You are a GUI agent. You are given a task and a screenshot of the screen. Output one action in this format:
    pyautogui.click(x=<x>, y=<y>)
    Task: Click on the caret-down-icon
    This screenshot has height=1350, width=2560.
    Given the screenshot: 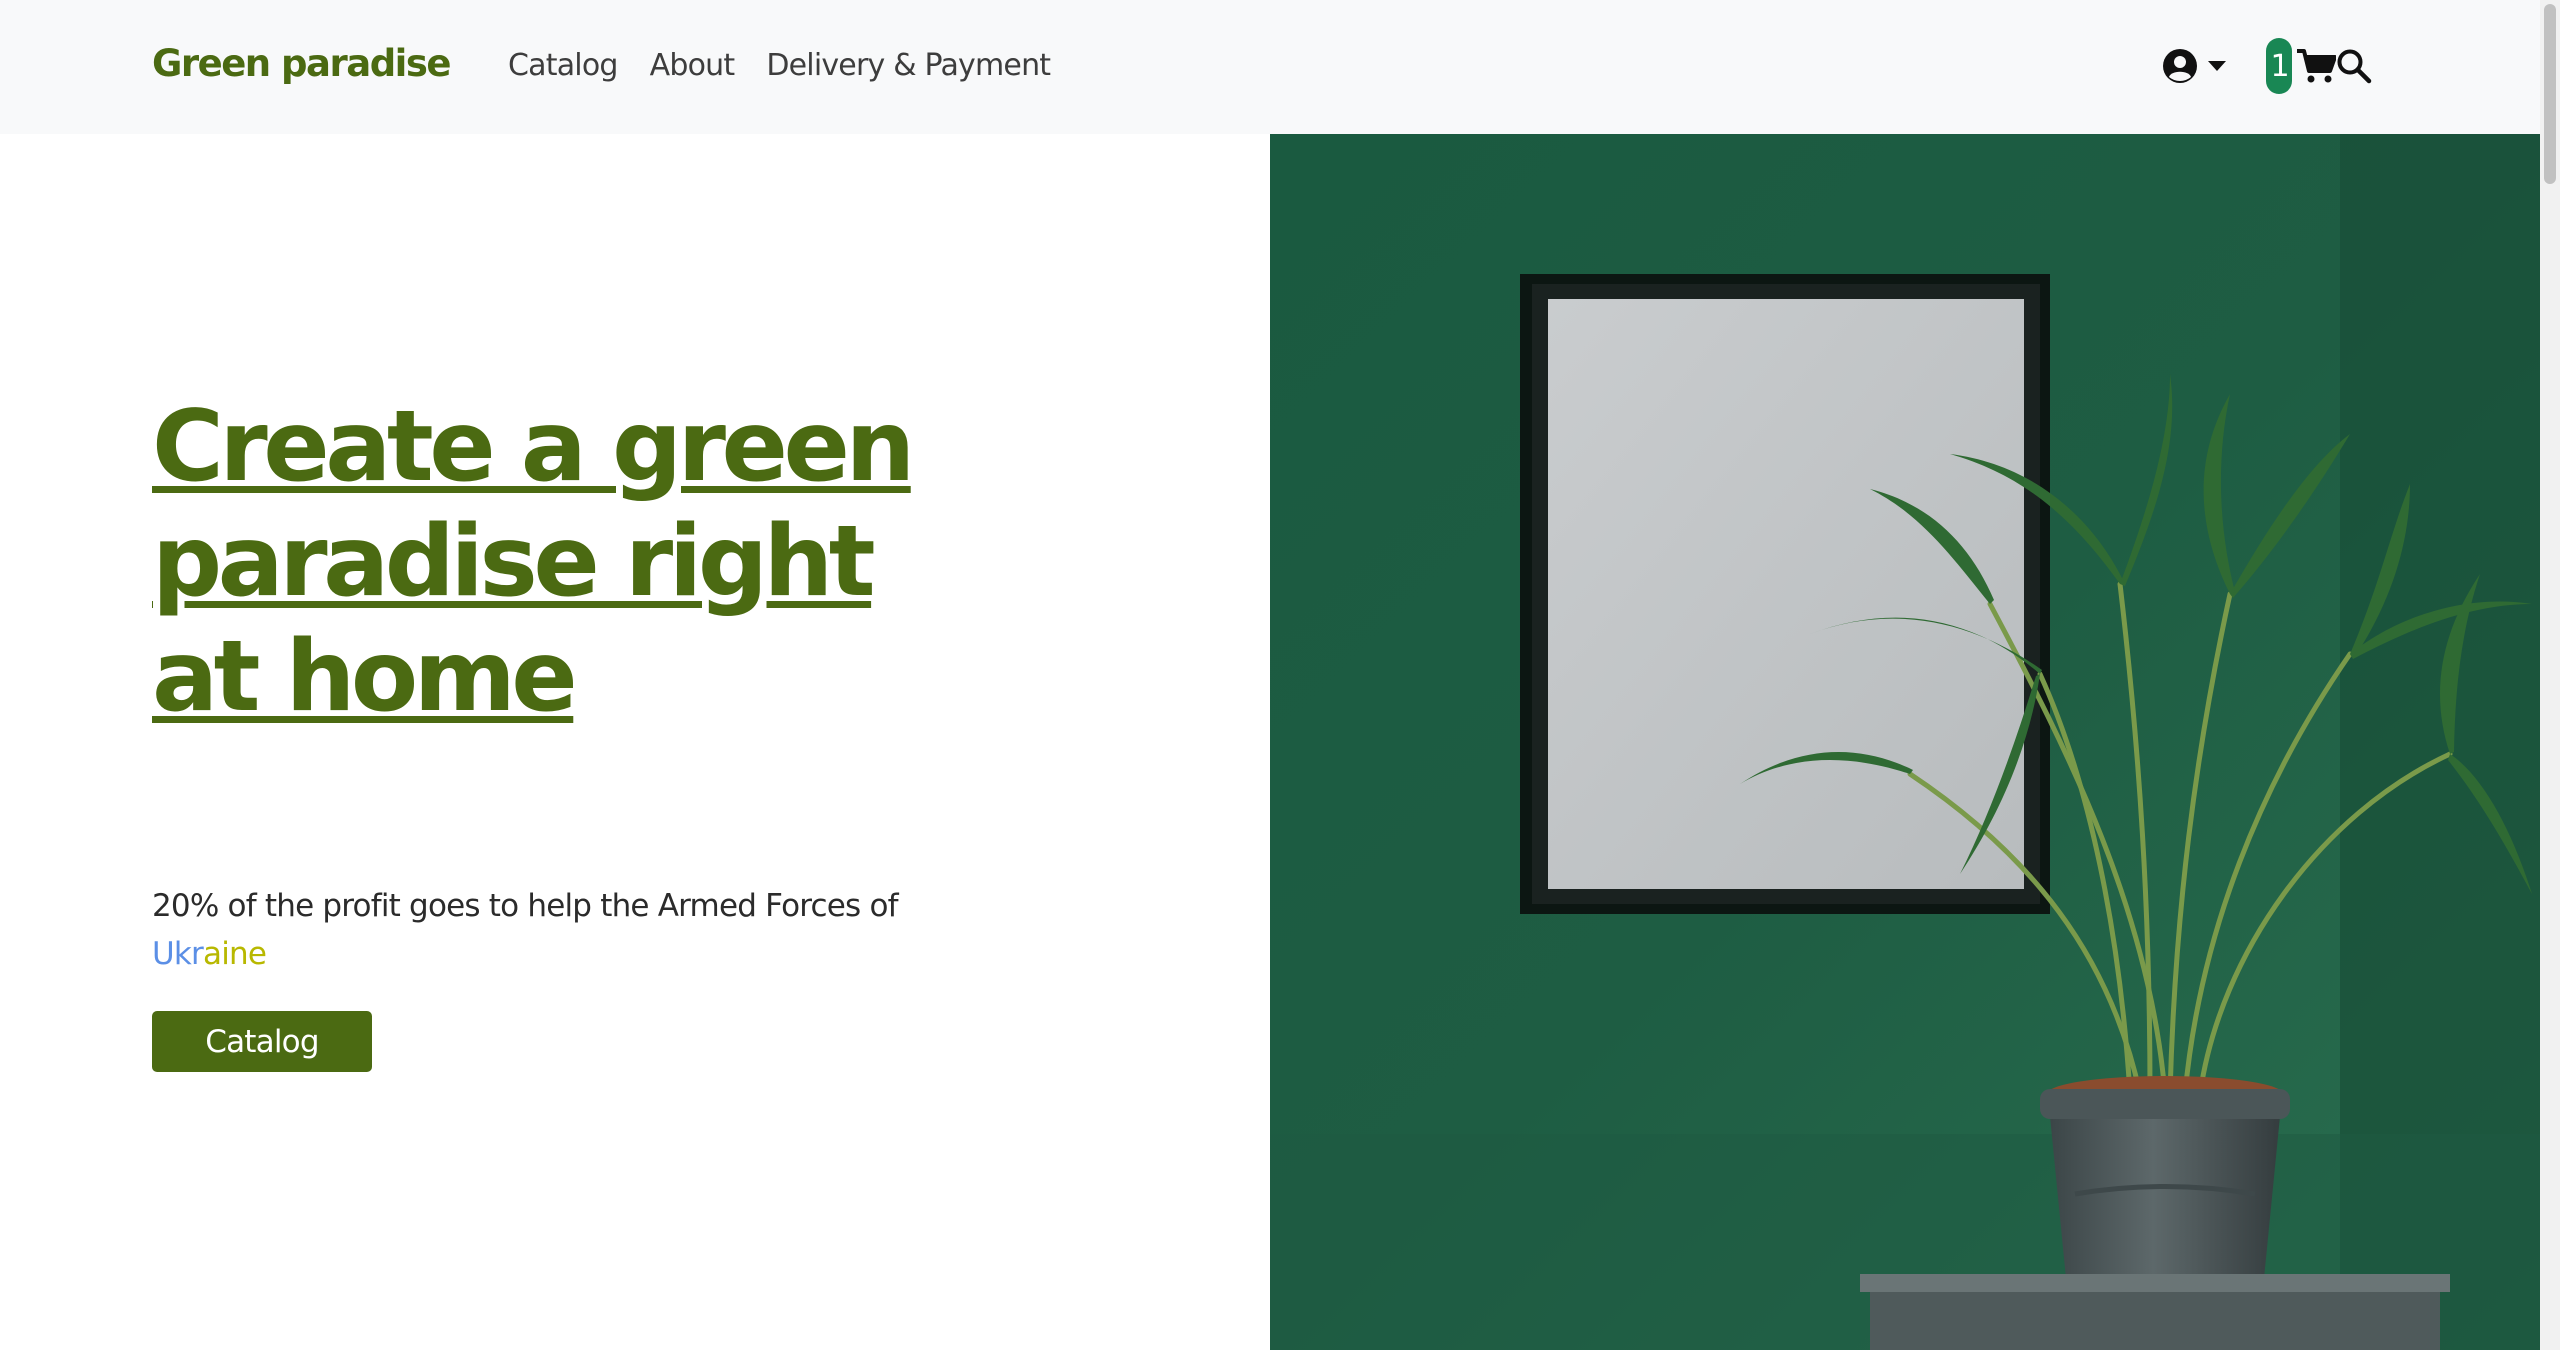 What is the action you would take?
    pyautogui.click(x=2217, y=66)
    